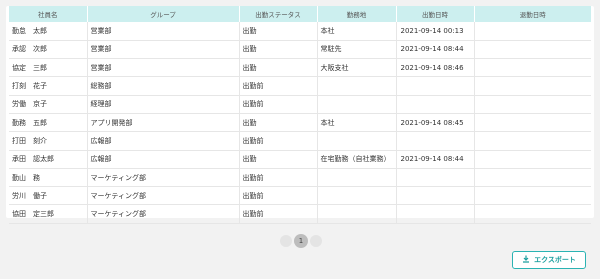  I want to click on table-row: 勤山 務マーケティング部 出勤前, so click(300, 178).